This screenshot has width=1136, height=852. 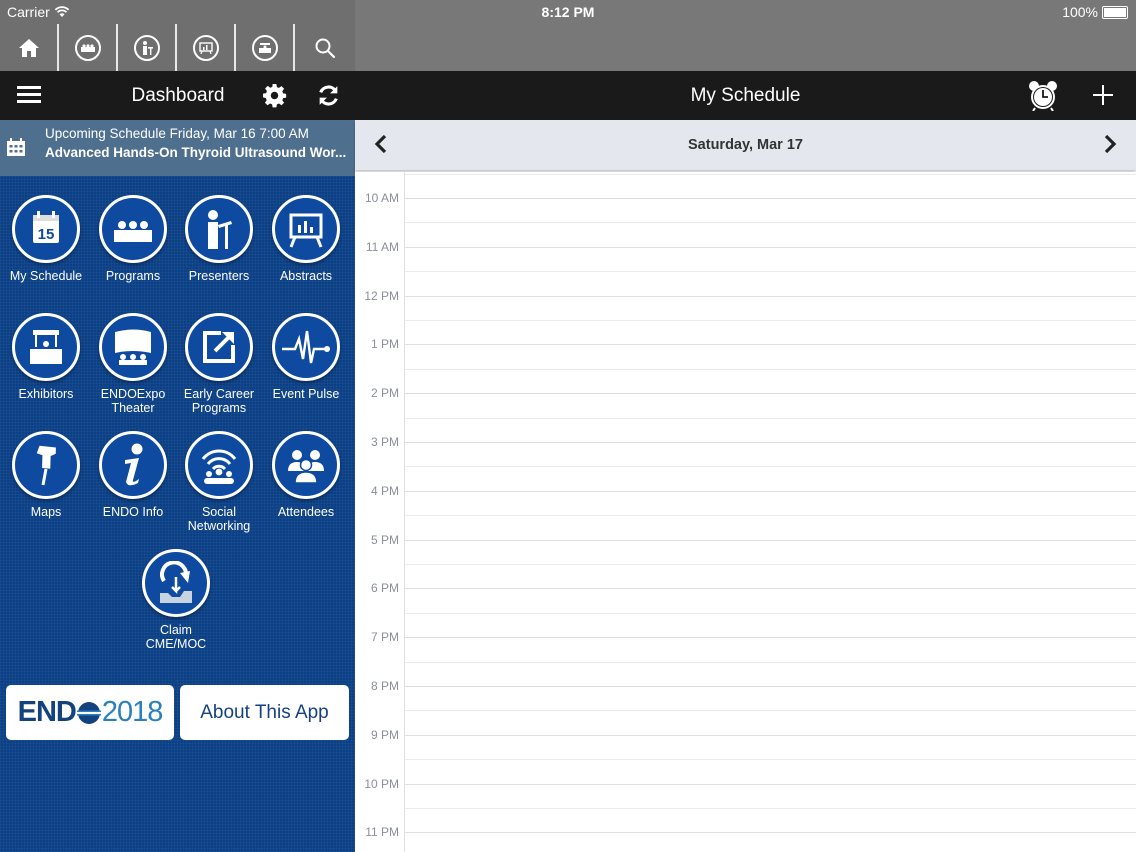 What do you see at coordinates (381, 783) in the screenshot?
I see `hour-label: 10 PM` at bounding box center [381, 783].